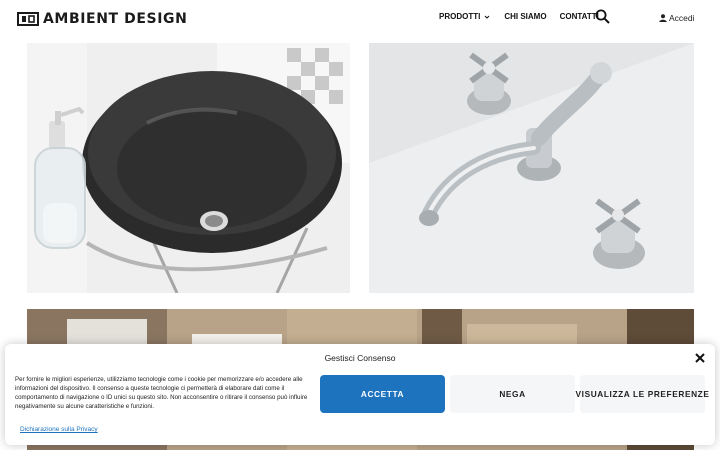 The image size is (720, 450). Describe the element at coordinates (360, 358) in the screenshot. I see `cookie-title: Gestisci Consenso` at that location.